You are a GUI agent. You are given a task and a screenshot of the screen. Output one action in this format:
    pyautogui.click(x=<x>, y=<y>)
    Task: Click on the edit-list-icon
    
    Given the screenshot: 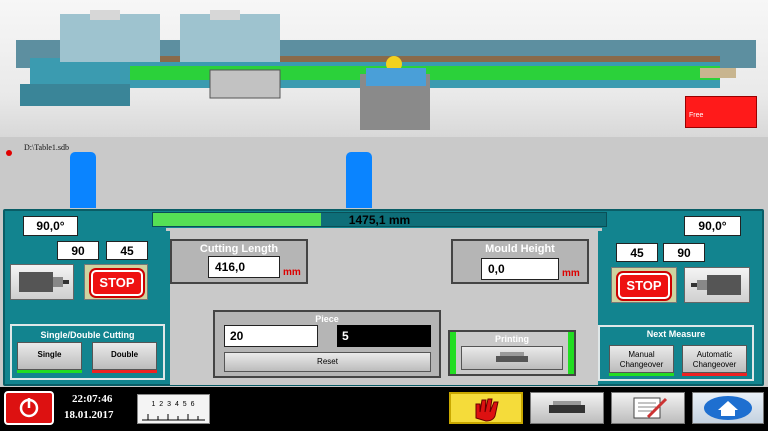 What is the action you would take?
    pyautogui.click(x=650, y=408)
    